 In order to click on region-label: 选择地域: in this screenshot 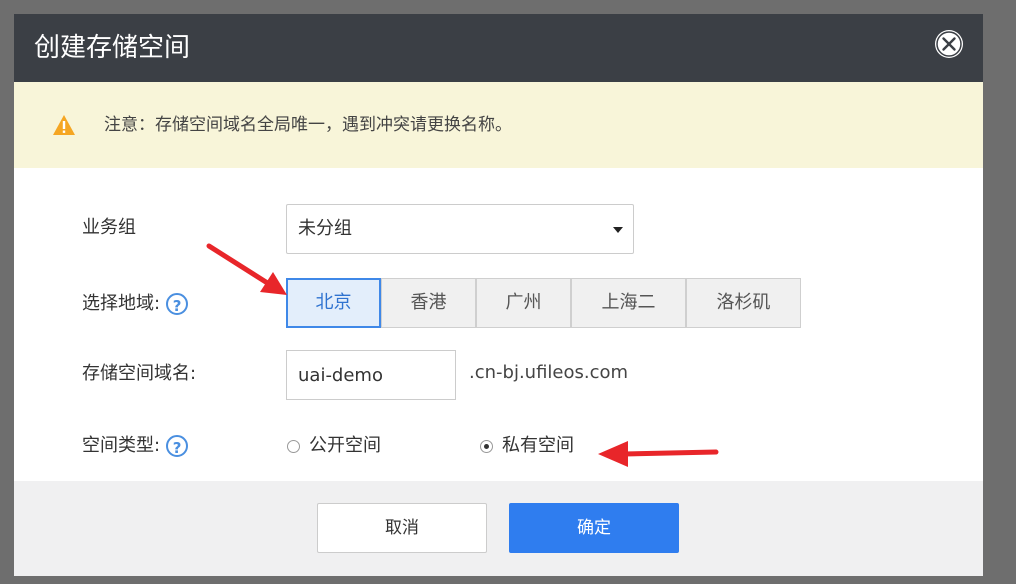, I will do `click(121, 303)`.